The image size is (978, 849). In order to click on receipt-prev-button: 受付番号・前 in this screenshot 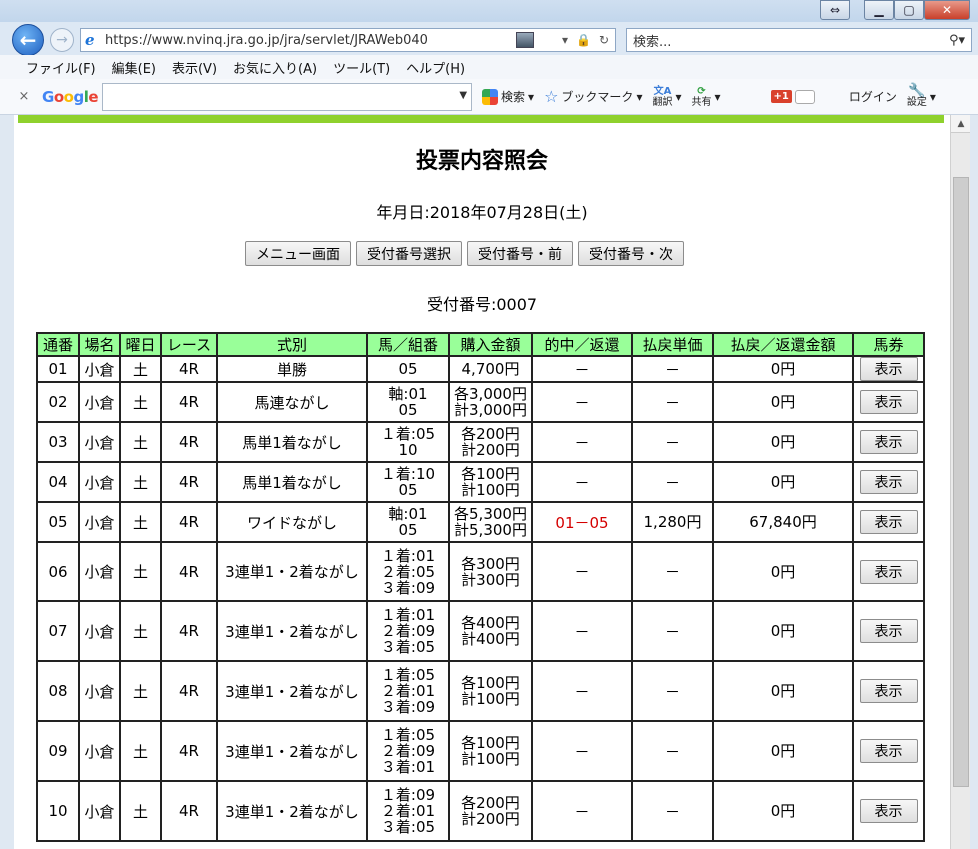, I will do `click(520, 253)`.